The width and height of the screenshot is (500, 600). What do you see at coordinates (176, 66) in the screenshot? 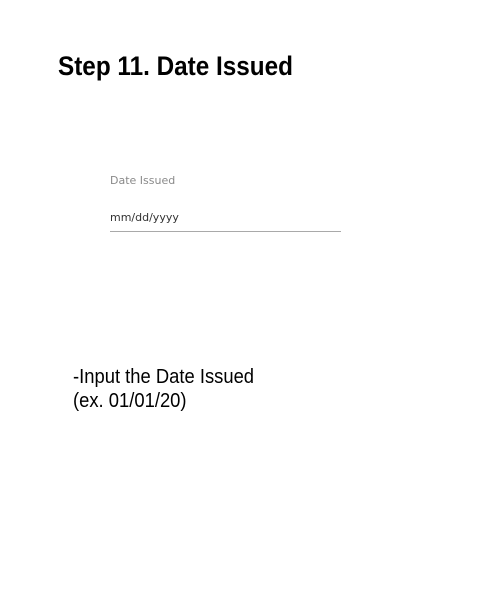
I see `step-title: Step 11. Date Issued` at bounding box center [176, 66].